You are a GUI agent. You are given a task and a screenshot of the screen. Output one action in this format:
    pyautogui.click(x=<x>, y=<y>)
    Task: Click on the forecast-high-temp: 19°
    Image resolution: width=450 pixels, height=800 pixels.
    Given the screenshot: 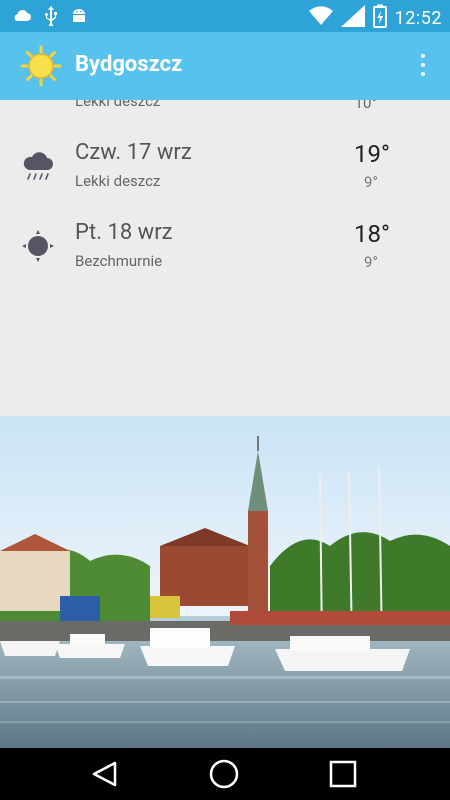 What is the action you would take?
    pyautogui.click(x=372, y=154)
    